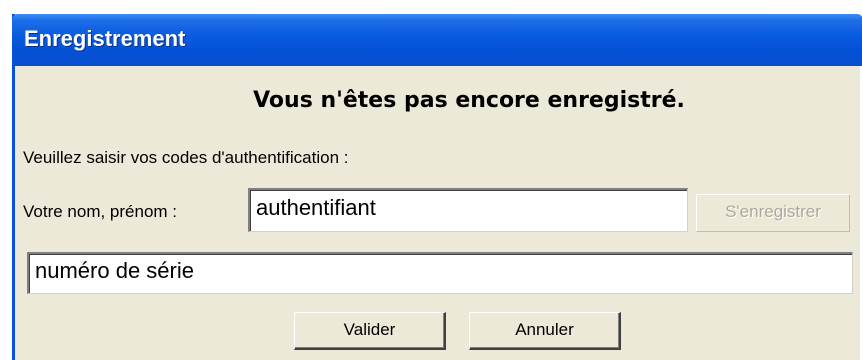 Image resolution: width=862 pixels, height=360 pixels. What do you see at coordinates (468, 210) in the screenshot?
I see `name-input: authentifiant` at bounding box center [468, 210].